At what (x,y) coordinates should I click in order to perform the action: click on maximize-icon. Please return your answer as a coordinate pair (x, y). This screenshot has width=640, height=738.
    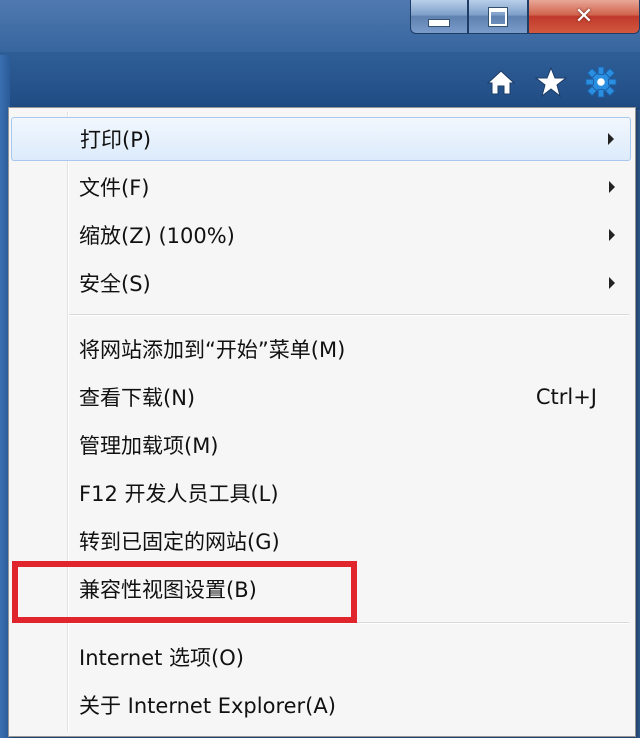
    Looking at the image, I should click on (498, 16).